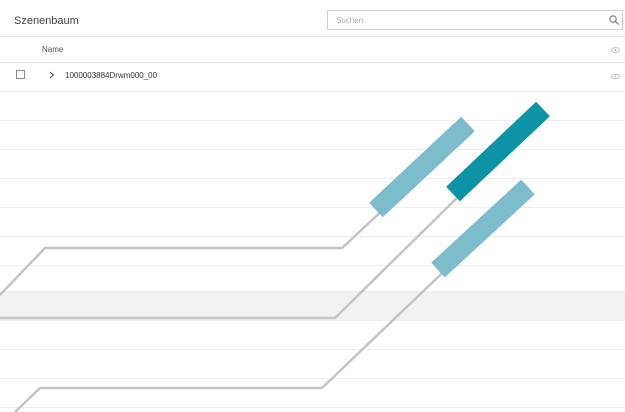 This screenshot has width=625, height=412. What do you see at coordinates (312, 306) in the screenshot?
I see `empty-row-highlighted` at bounding box center [312, 306].